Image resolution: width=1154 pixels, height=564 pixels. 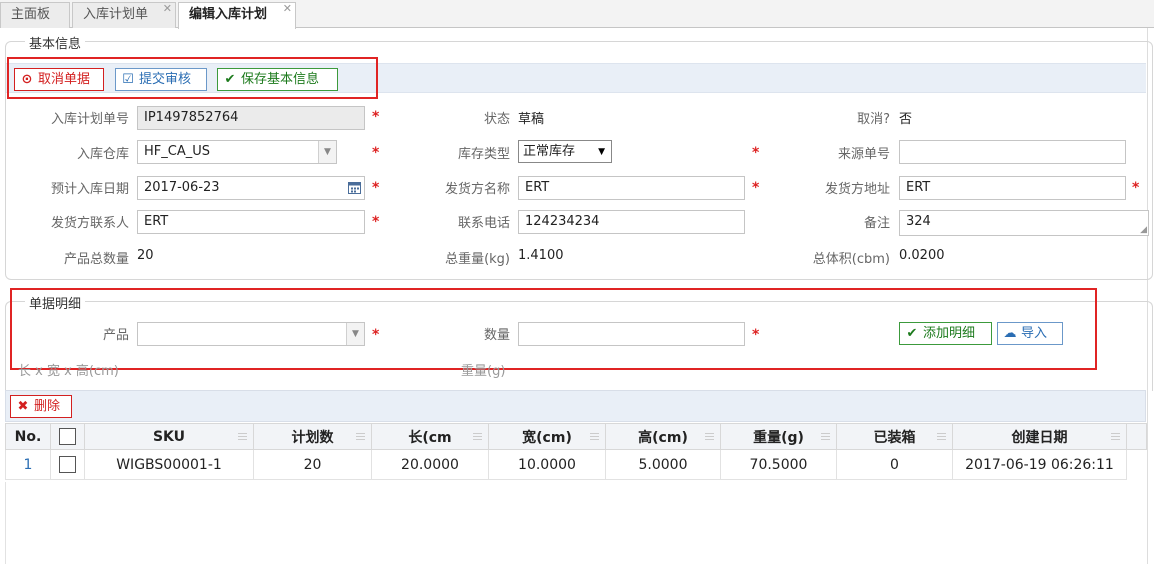 I want to click on select-all-checkbox, so click(x=67, y=436).